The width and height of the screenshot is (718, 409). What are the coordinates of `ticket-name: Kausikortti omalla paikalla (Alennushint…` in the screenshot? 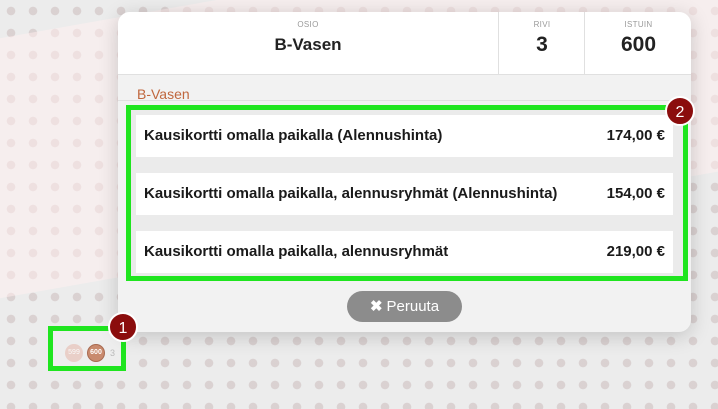 It's located at (293, 135).